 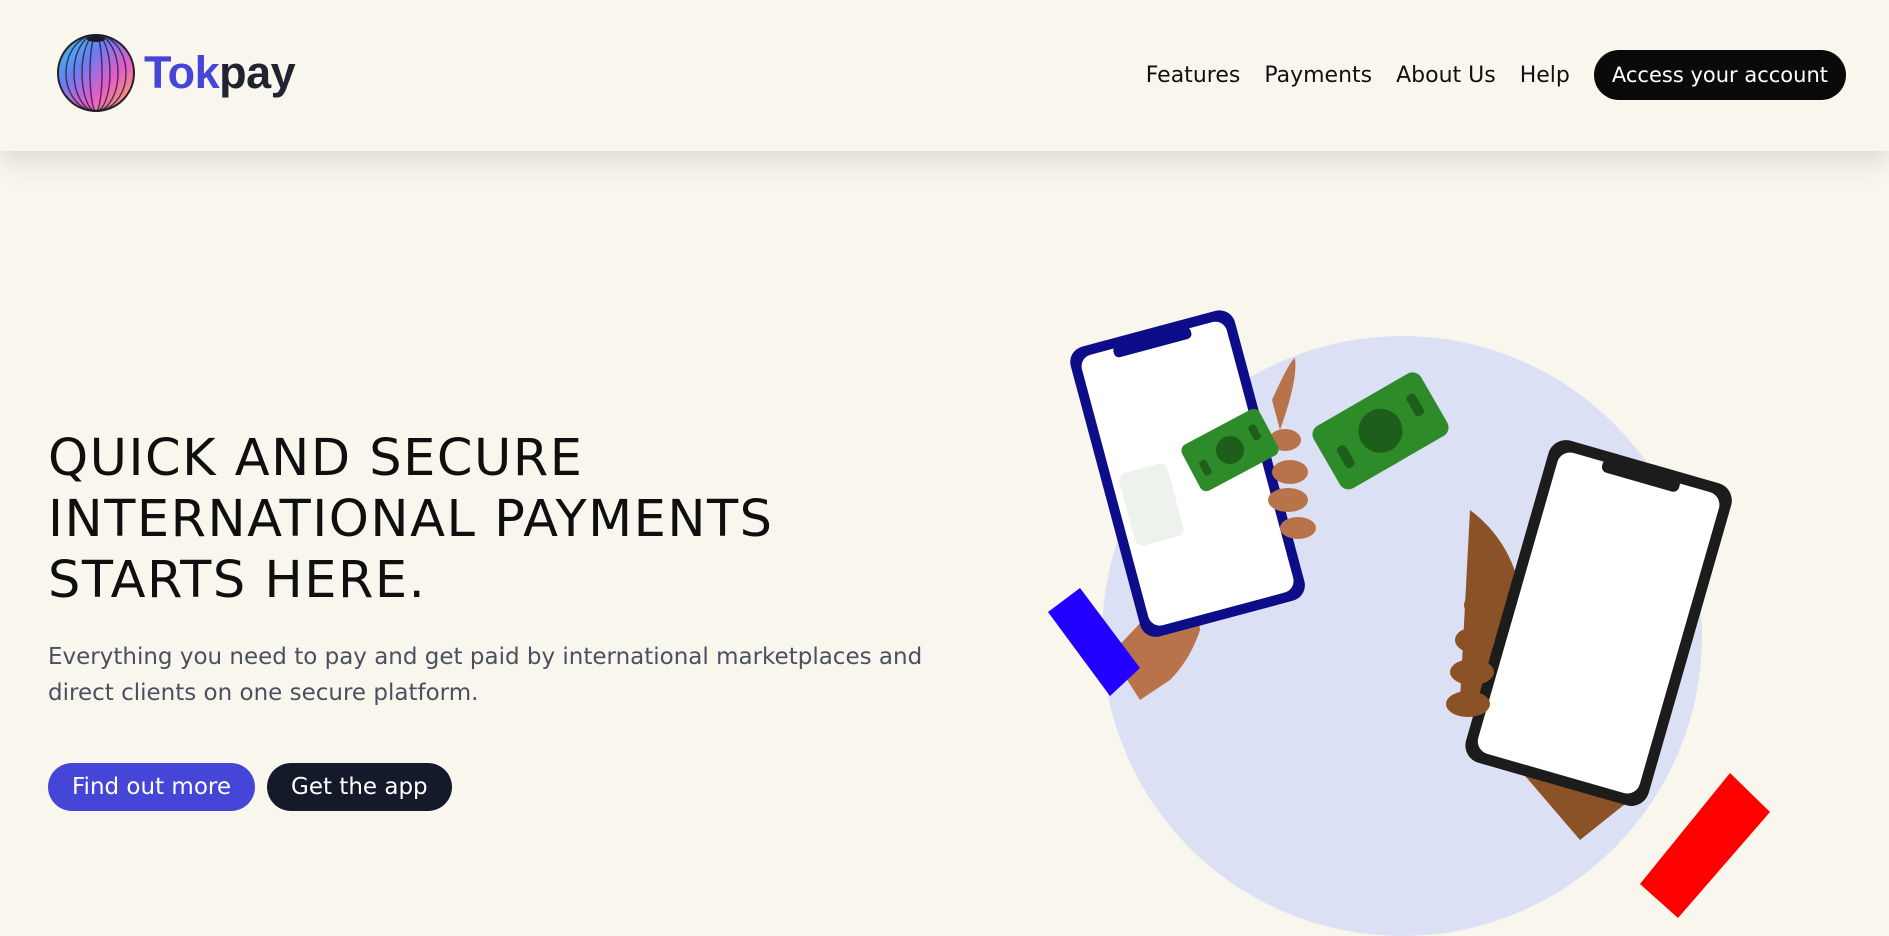 I want to click on nav-features: Features, so click(x=1193, y=75).